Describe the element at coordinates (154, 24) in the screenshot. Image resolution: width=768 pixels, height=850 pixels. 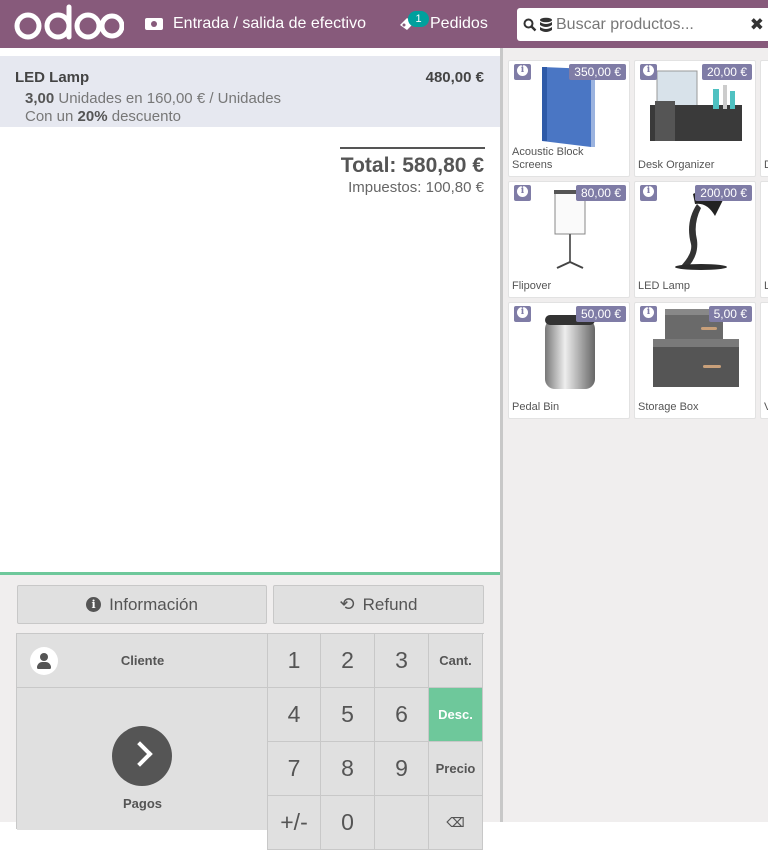
I see `money-icon` at that location.